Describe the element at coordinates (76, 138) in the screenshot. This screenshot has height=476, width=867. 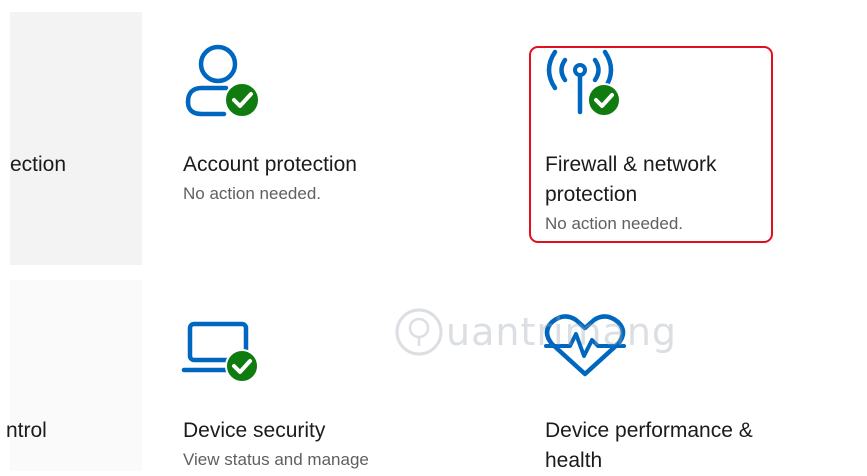
I see `tile-partial-top` at that location.